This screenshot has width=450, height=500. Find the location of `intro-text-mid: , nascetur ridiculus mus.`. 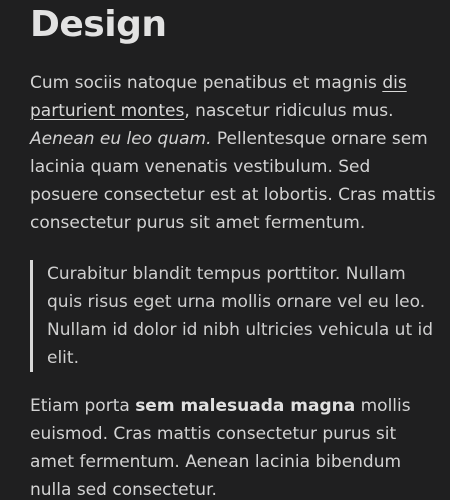

intro-text-mid: , nascetur ridiculus mus. is located at coordinates (289, 111).